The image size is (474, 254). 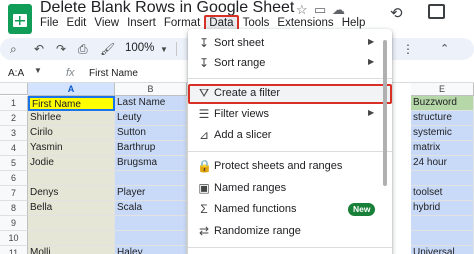 What do you see at coordinates (71, 250) in the screenshot?
I see `cell-a11: Molli` at bounding box center [71, 250].